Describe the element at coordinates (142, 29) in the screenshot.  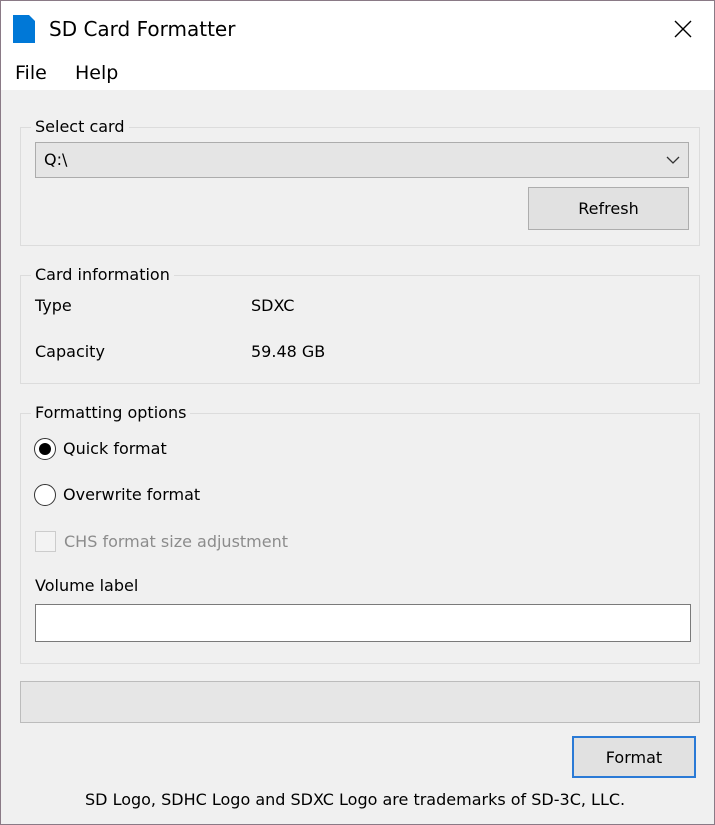
I see `window-title: SD Card Formatter` at that location.